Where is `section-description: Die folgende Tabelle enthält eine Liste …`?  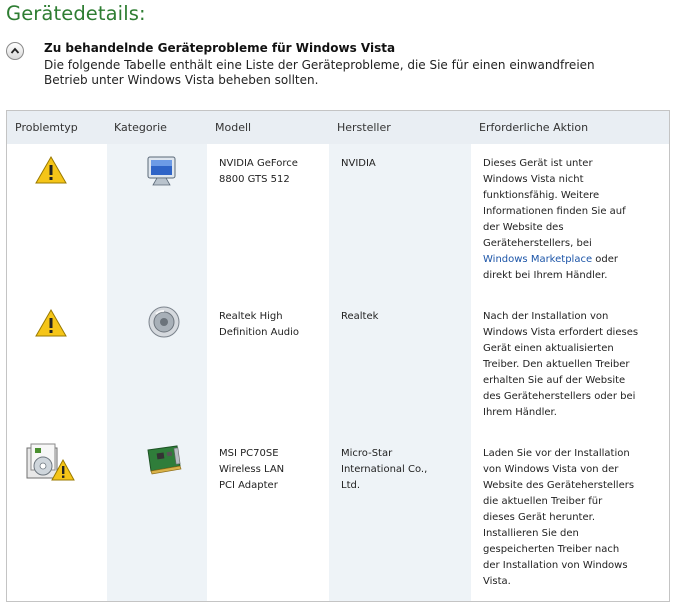 section-description: Die folgende Tabelle enthält eine Liste … is located at coordinates (319, 72).